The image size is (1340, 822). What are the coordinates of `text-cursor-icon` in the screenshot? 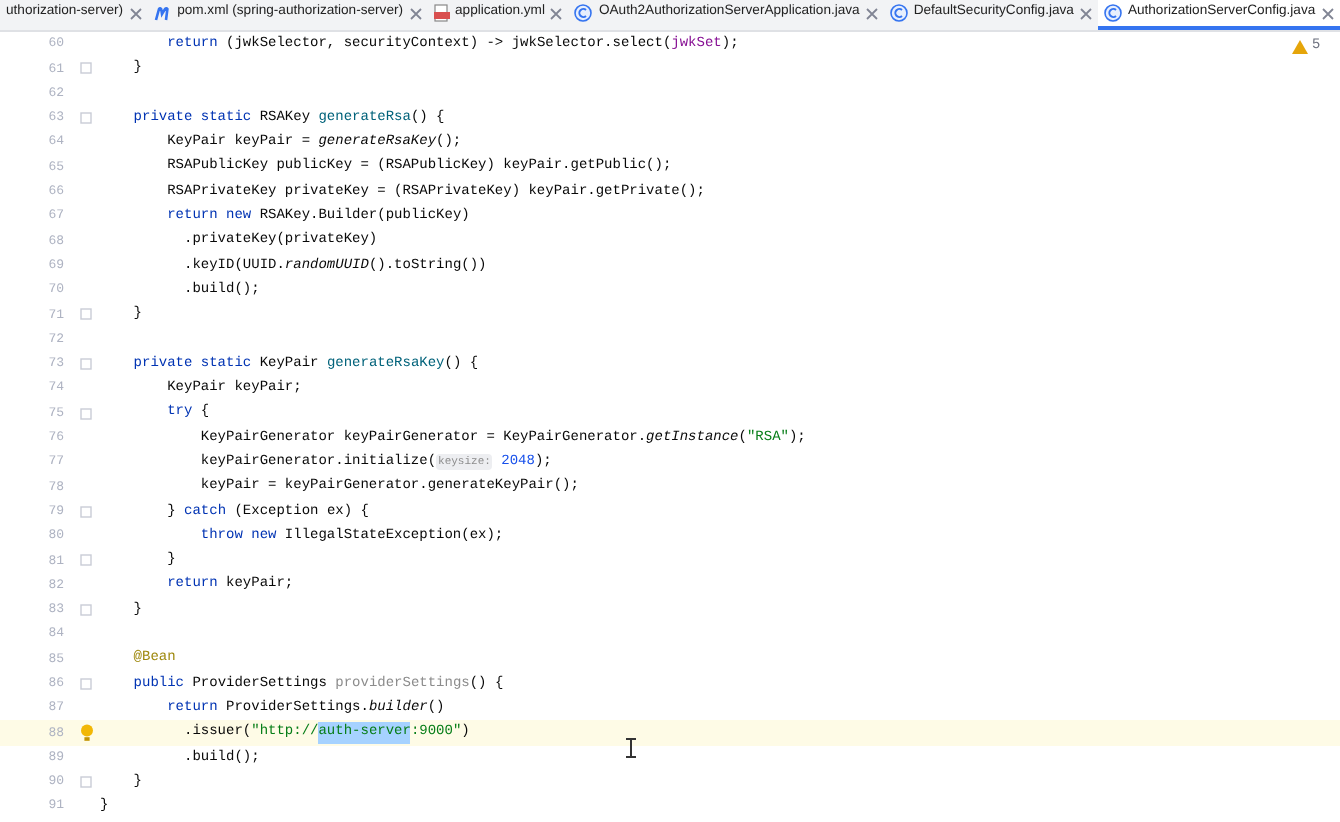 It's located at (631, 748).